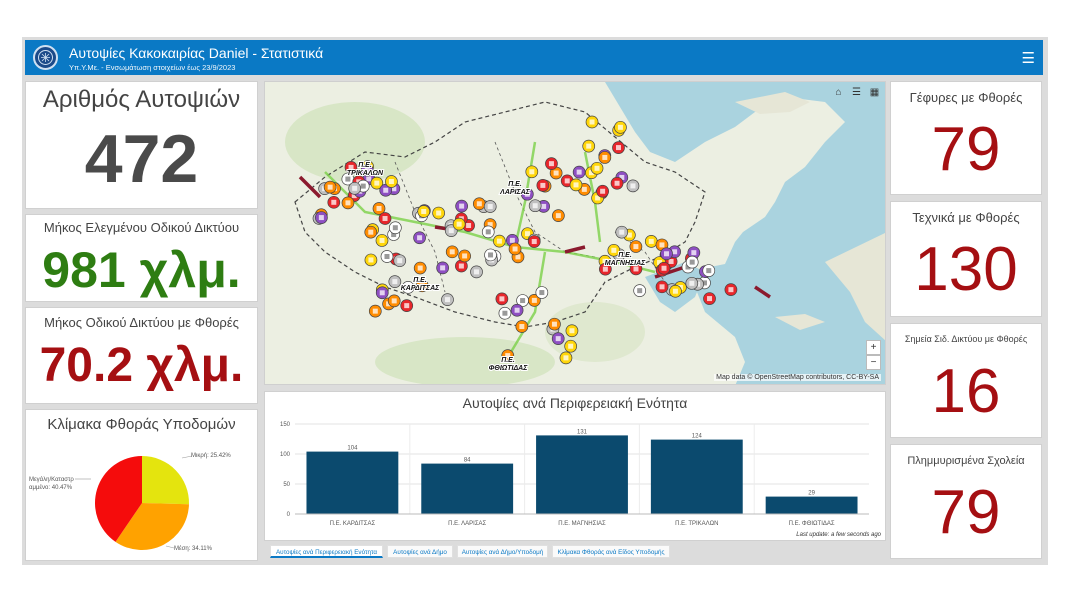 The height and width of the screenshot is (601, 1070). Describe the element at coordinates (838, 535) in the screenshot. I see `chart-last-update: Last update: a few seconds ago` at that location.